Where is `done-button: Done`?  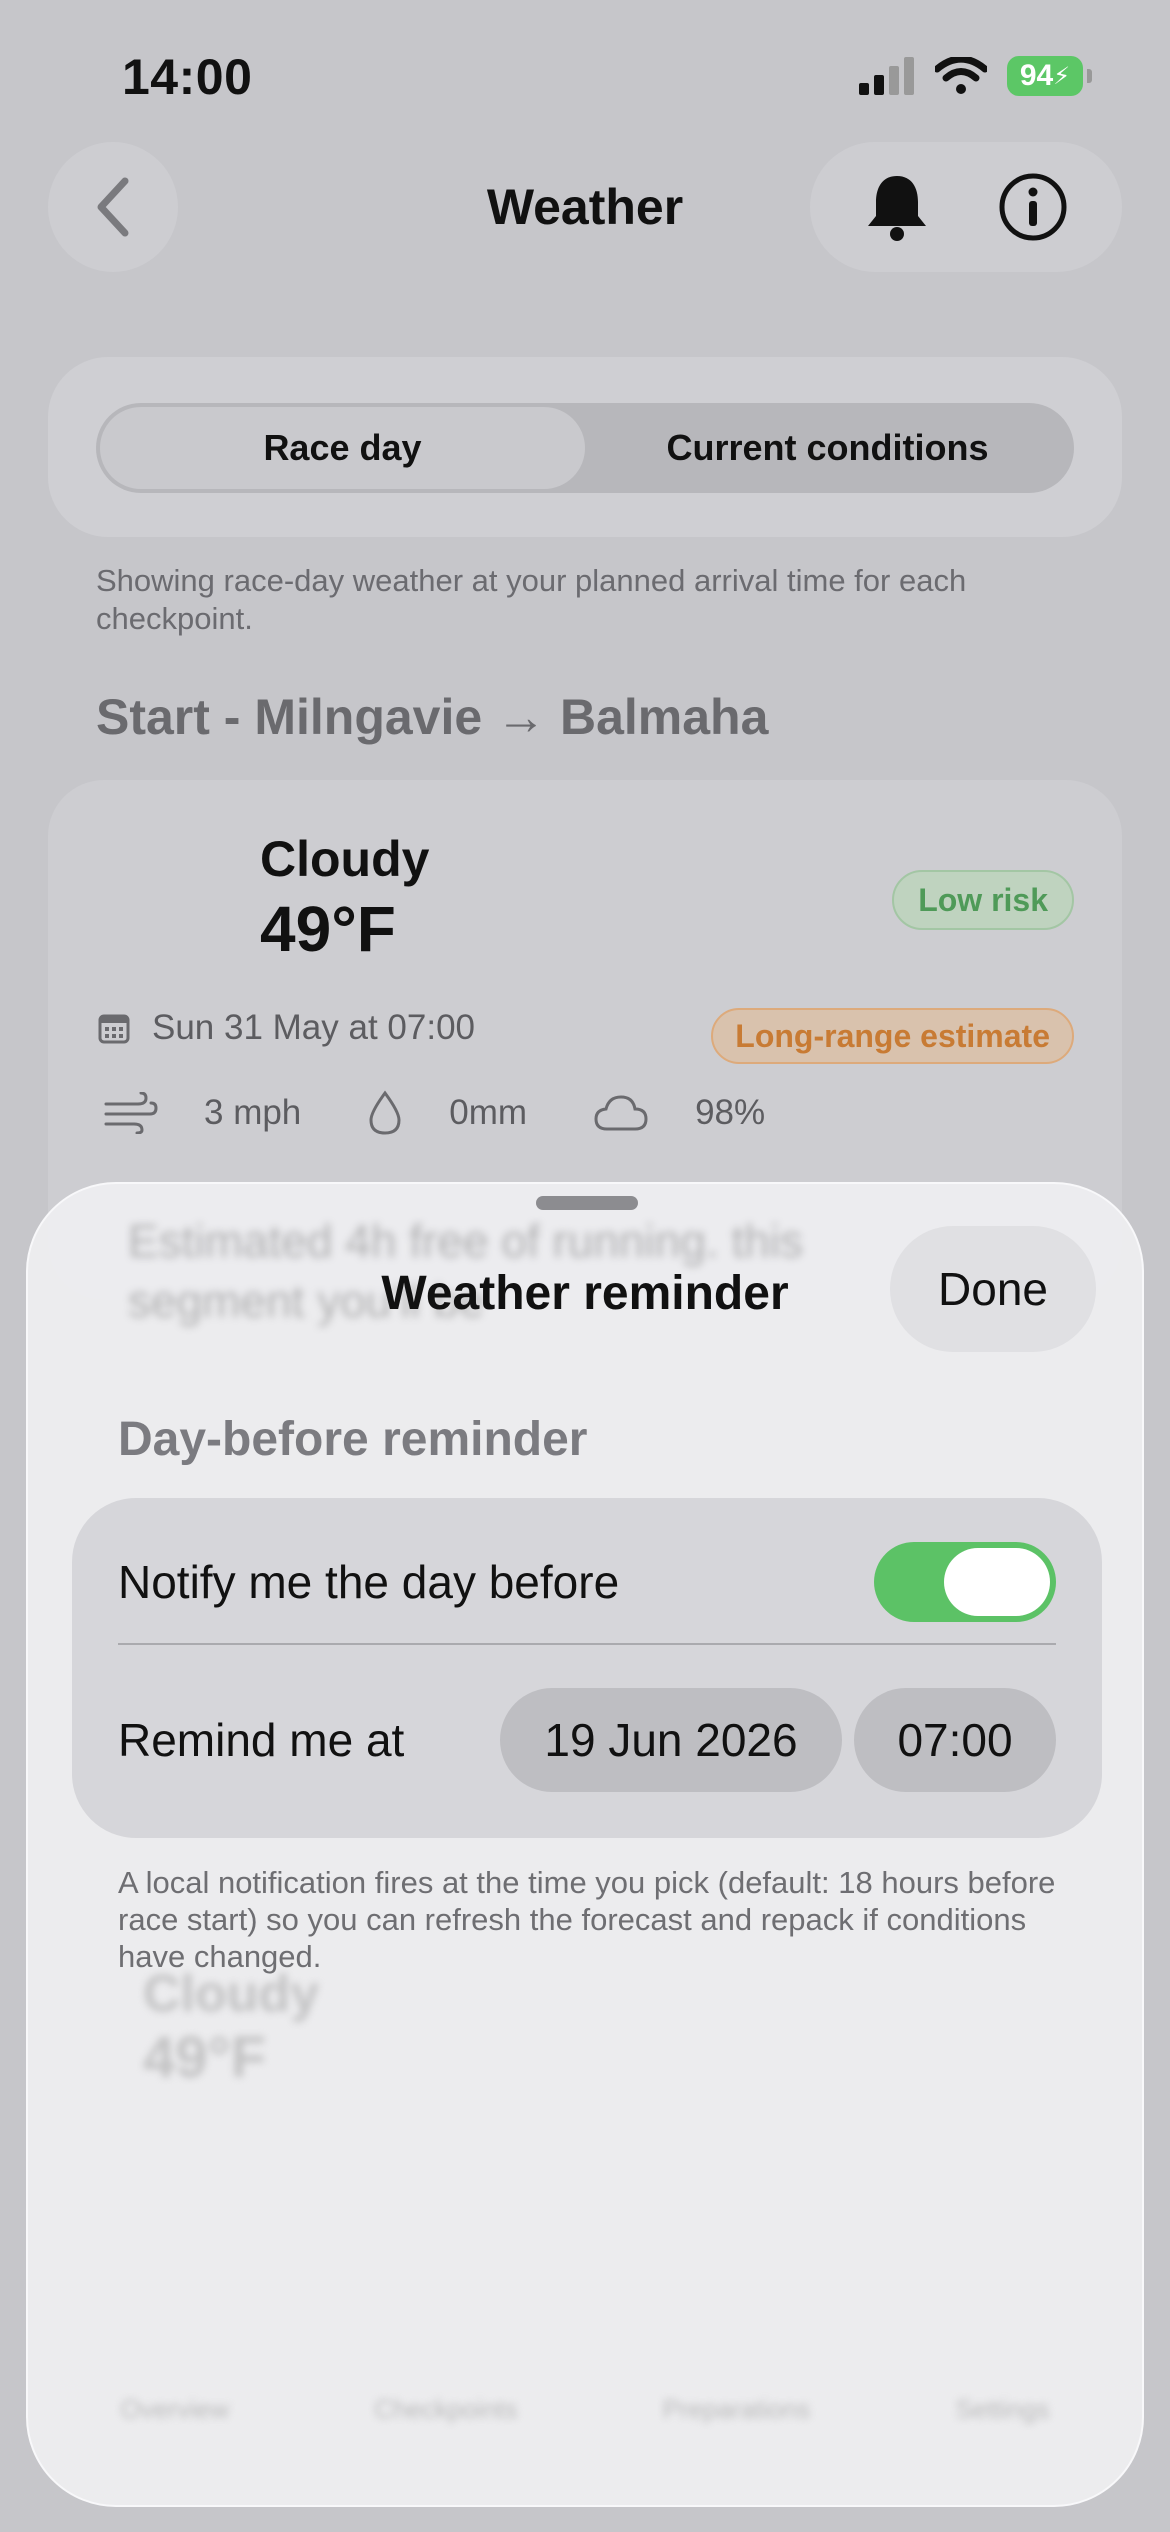
done-button: Done is located at coordinates (993, 1289).